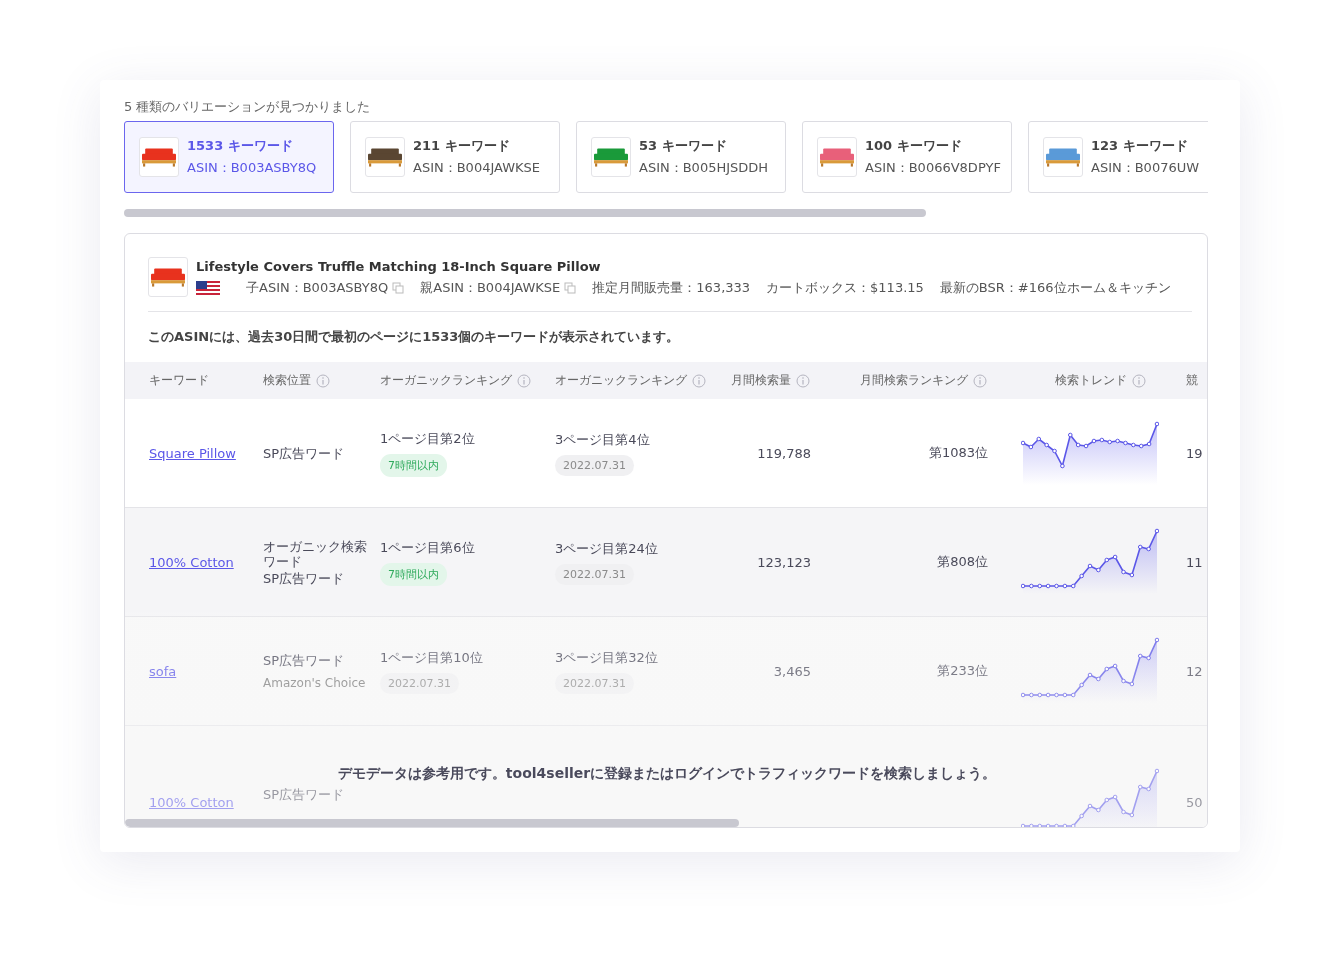 The height and width of the screenshot is (972, 1340). What do you see at coordinates (419, 683) in the screenshot?
I see `time-badge: 2022.07.31` at bounding box center [419, 683].